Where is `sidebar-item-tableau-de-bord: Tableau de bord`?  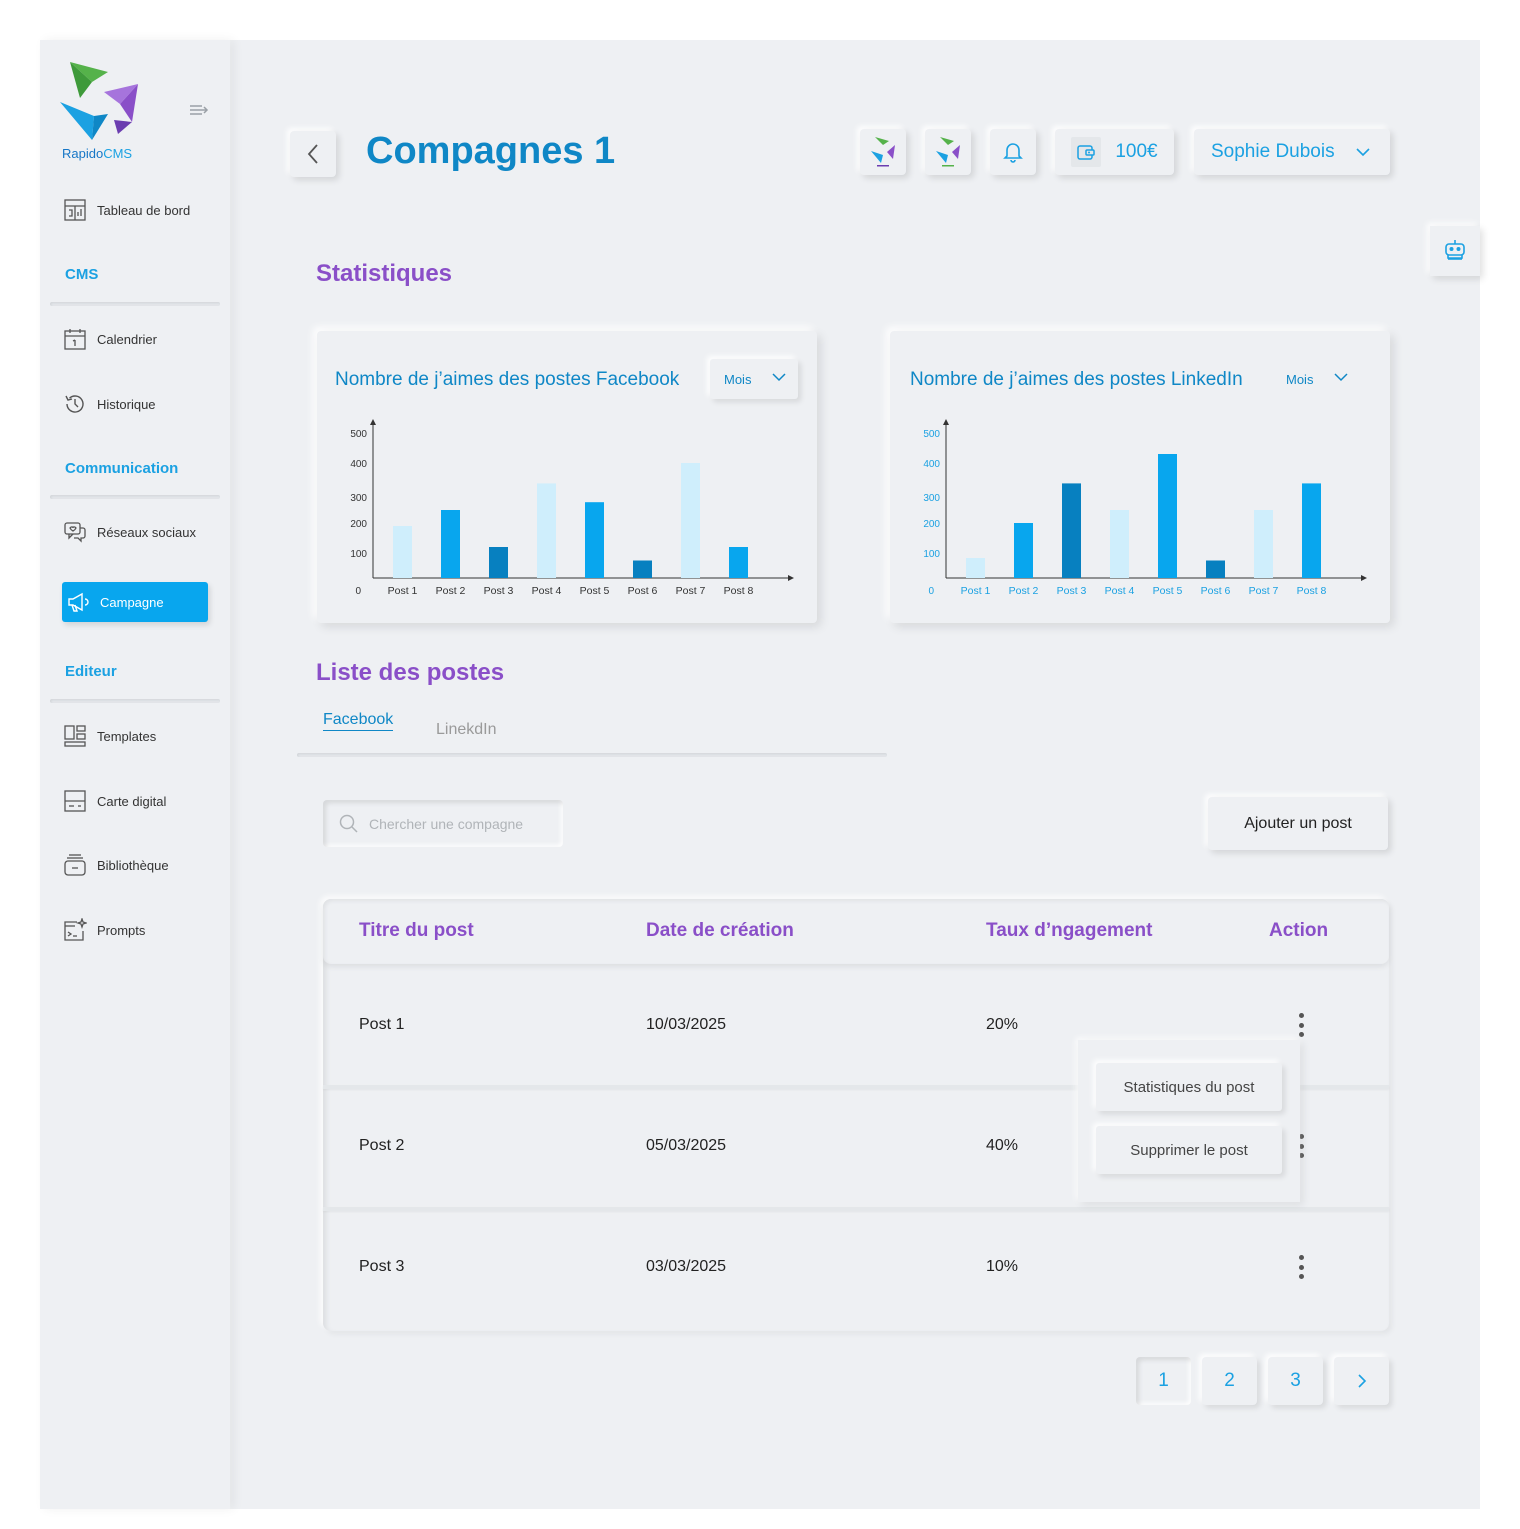 sidebar-item-tableau-de-bord: Tableau de bord is located at coordinates (126, 210).